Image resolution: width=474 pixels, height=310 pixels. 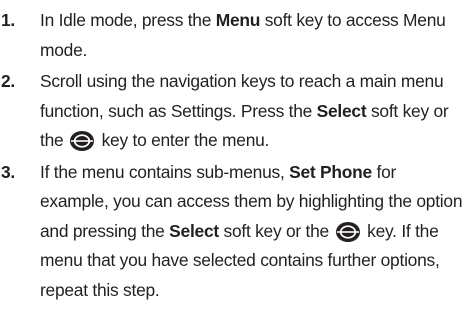 I want to click on step-number: 2., so click(x=8, y=81).